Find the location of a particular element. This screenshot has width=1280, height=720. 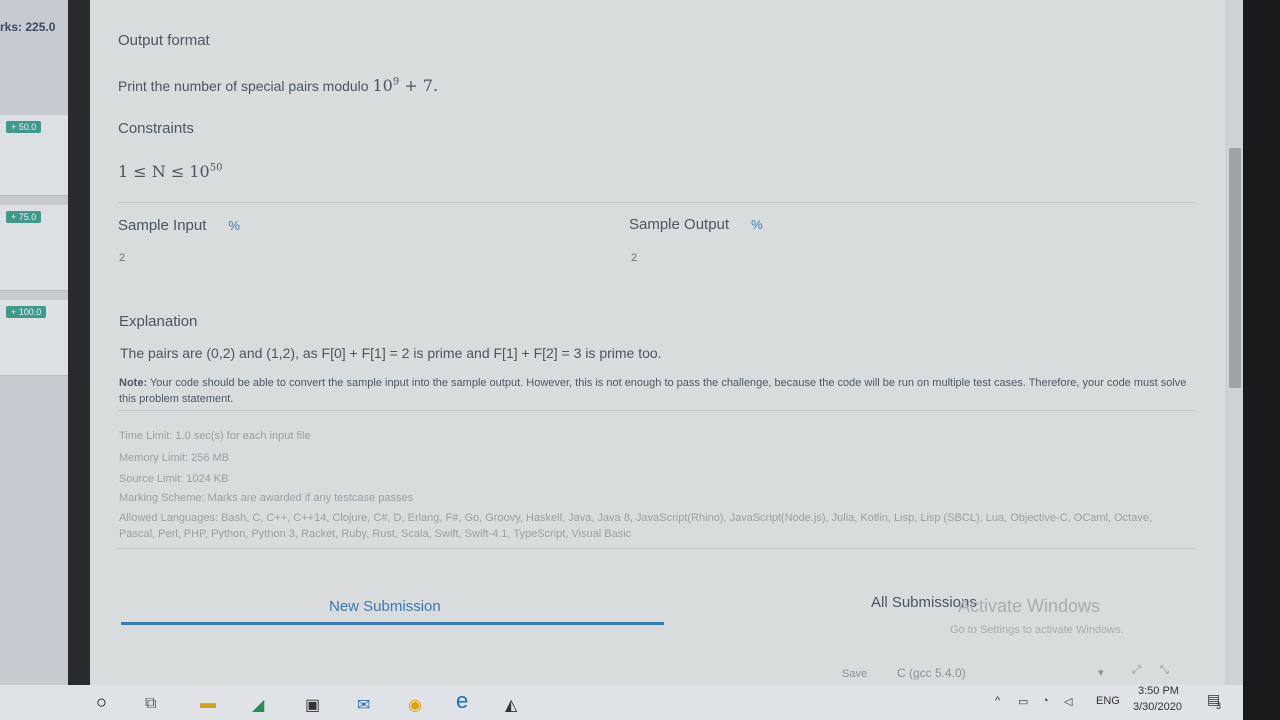

expand-icon: ⤢ is located at coordinates (1136, 670).